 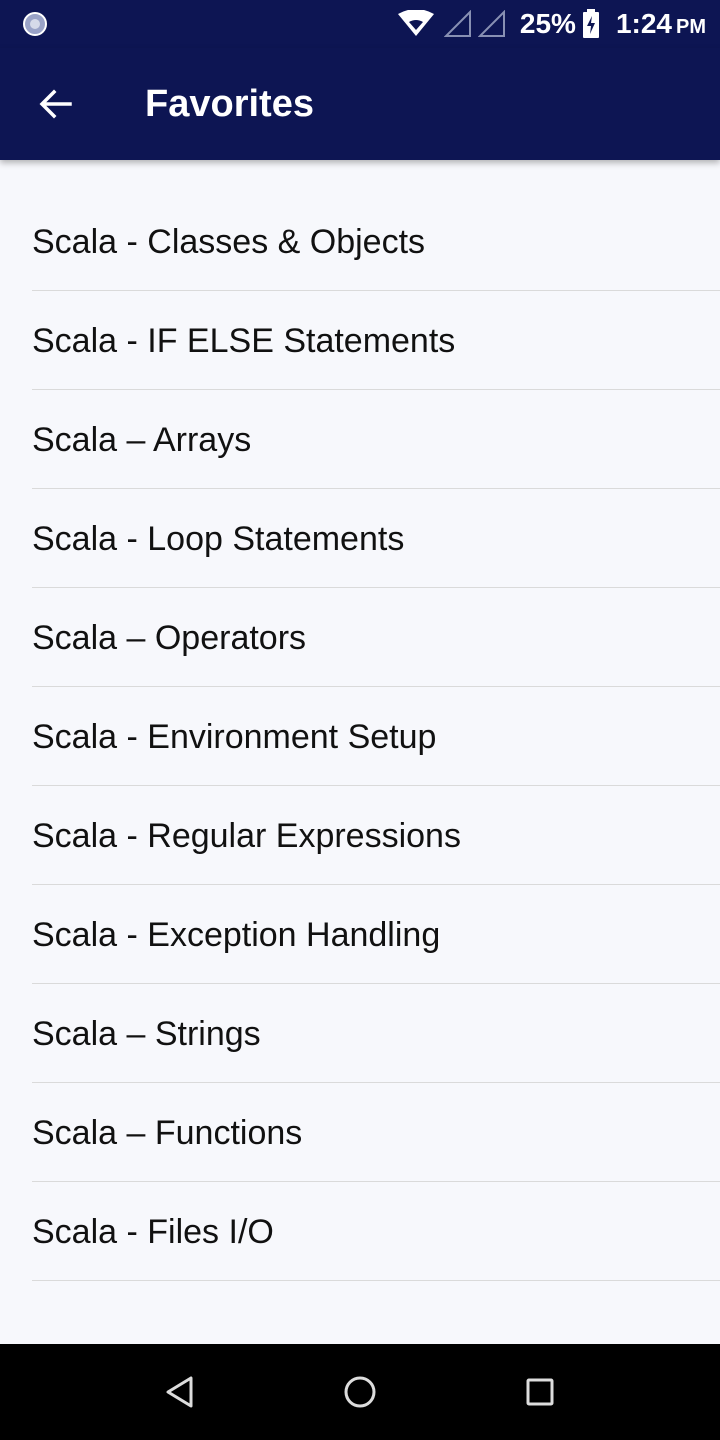 I want to click on list-item: Scala - Exception Handling, so click(x=360, y=934).